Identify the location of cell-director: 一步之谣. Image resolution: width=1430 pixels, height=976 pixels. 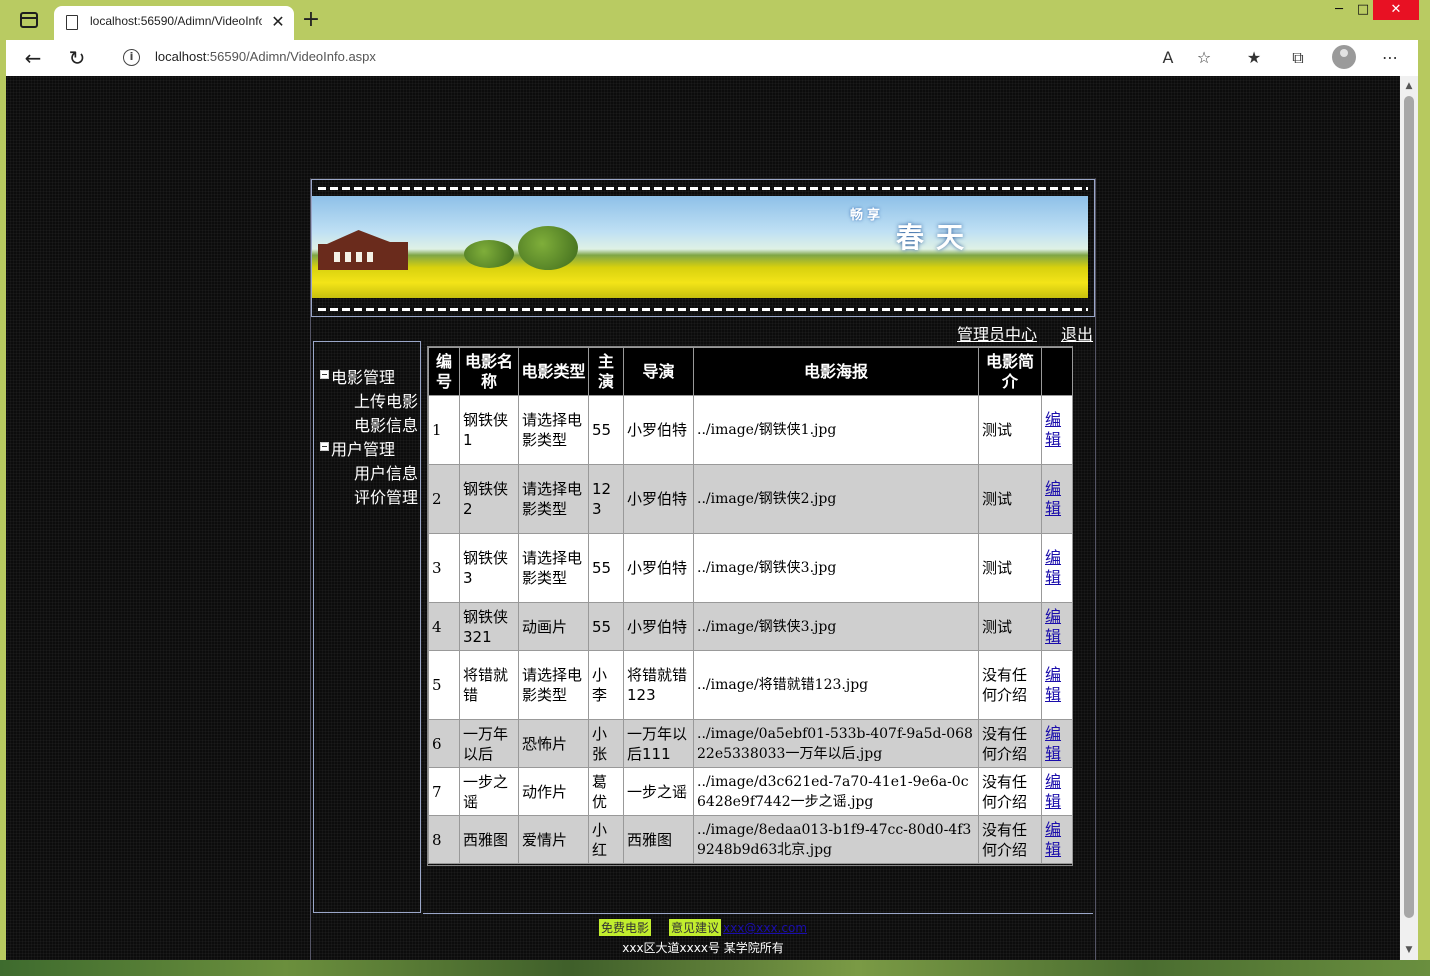
(658, 791).